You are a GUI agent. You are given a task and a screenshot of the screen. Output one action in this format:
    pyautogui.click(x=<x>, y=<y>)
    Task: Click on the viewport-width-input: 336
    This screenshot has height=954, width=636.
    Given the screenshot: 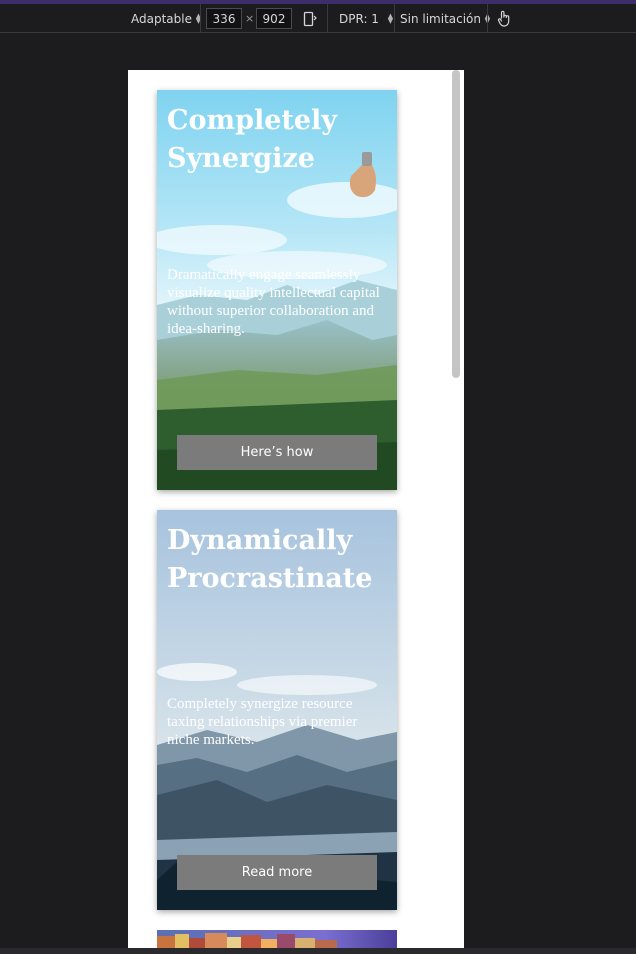 What is the action you would take?
    pyautogui.click(x=224, y=18)
    